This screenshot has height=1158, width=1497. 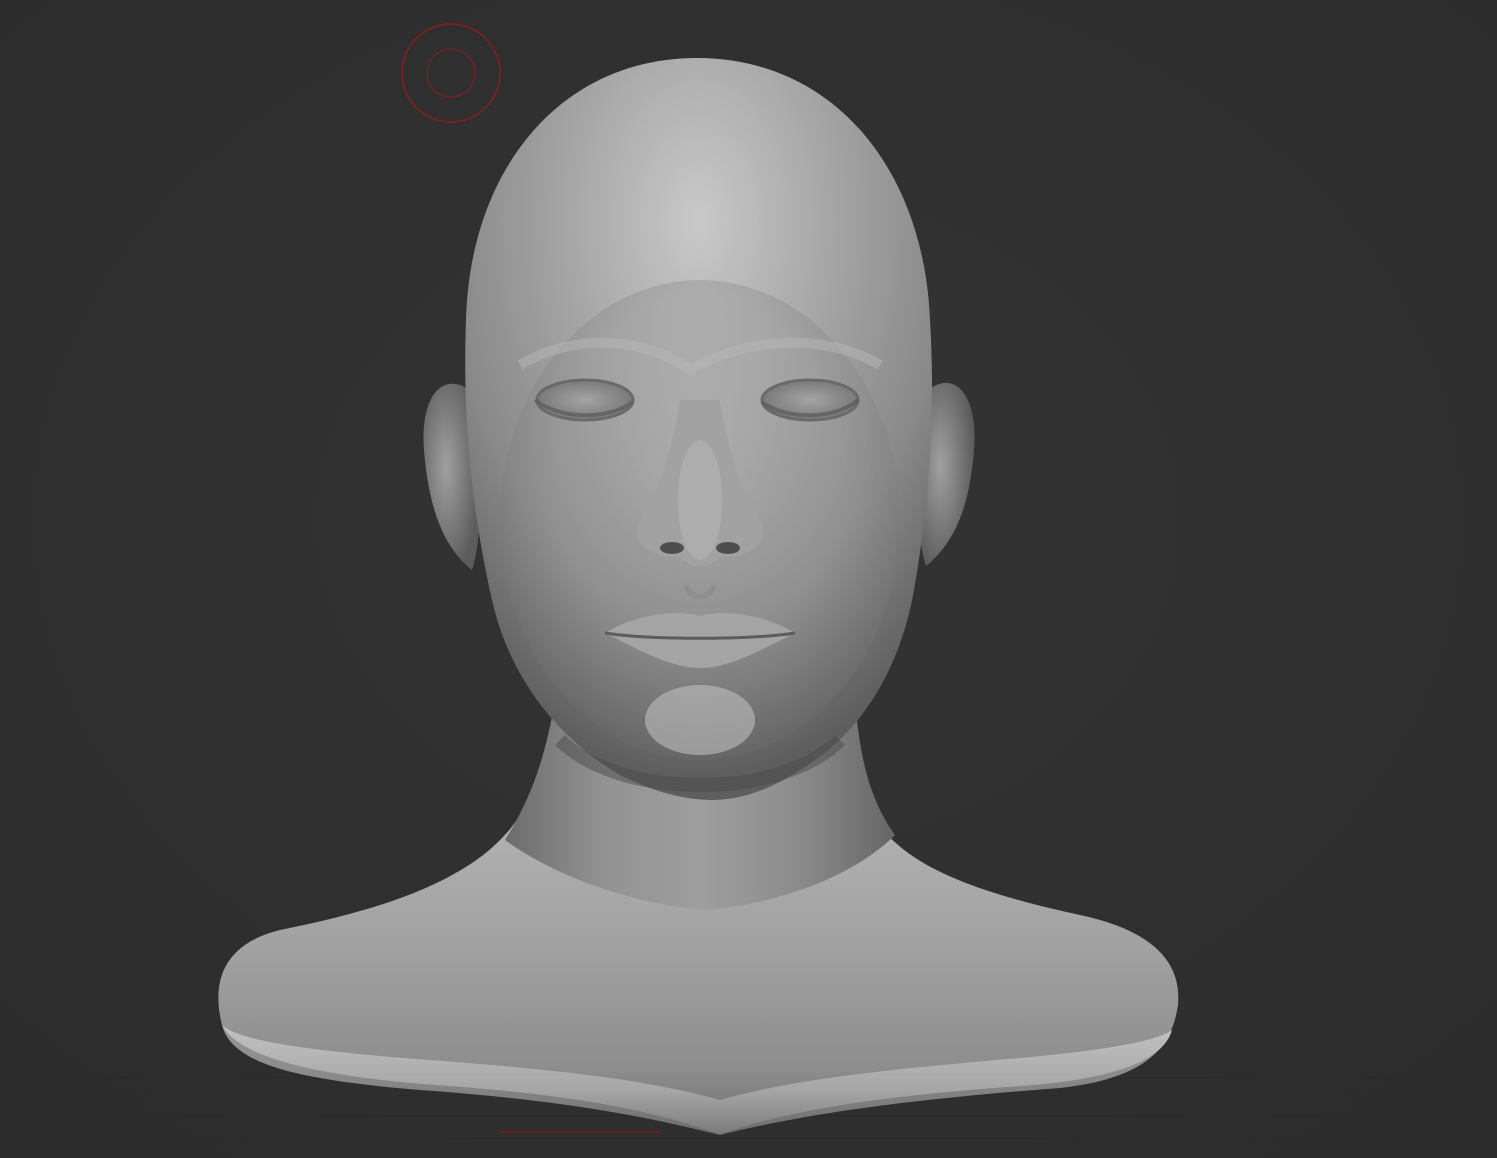 What do you see at coordinates (700, 720) in the screenshot?
I see `model-chin` at bounding box center [700, 720].